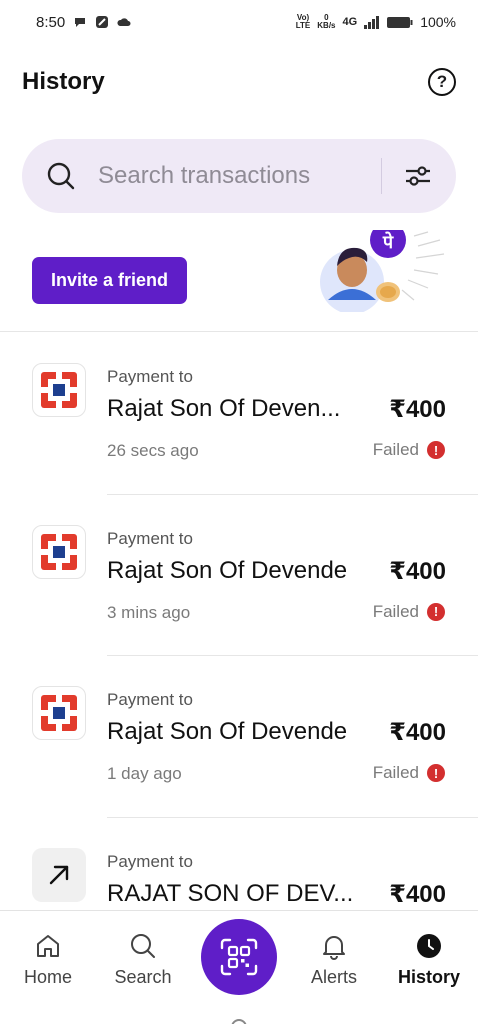 The height and width of the screenshot is (1024, 478). I want to click on page-title: History, so click(63, 81).